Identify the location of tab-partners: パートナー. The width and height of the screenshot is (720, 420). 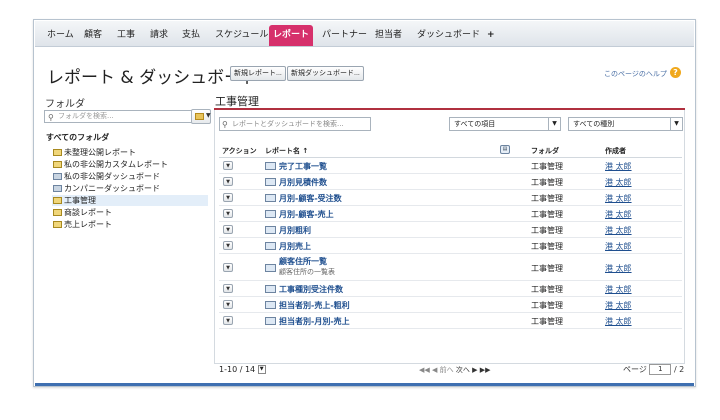
(344, 35).